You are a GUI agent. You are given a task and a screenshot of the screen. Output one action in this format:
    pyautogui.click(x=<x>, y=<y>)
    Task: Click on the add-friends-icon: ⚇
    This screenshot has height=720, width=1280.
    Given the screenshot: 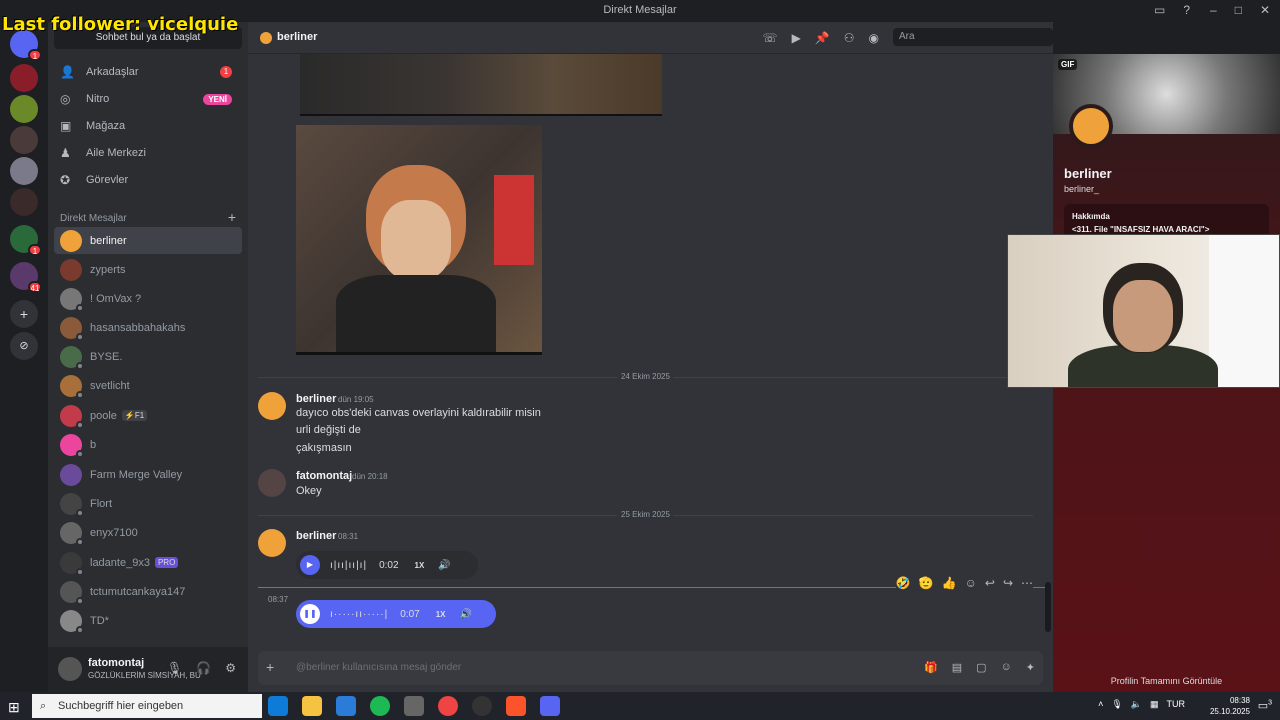 What is the action you would take?
    pyautogui.click(x=849, y=40)
    